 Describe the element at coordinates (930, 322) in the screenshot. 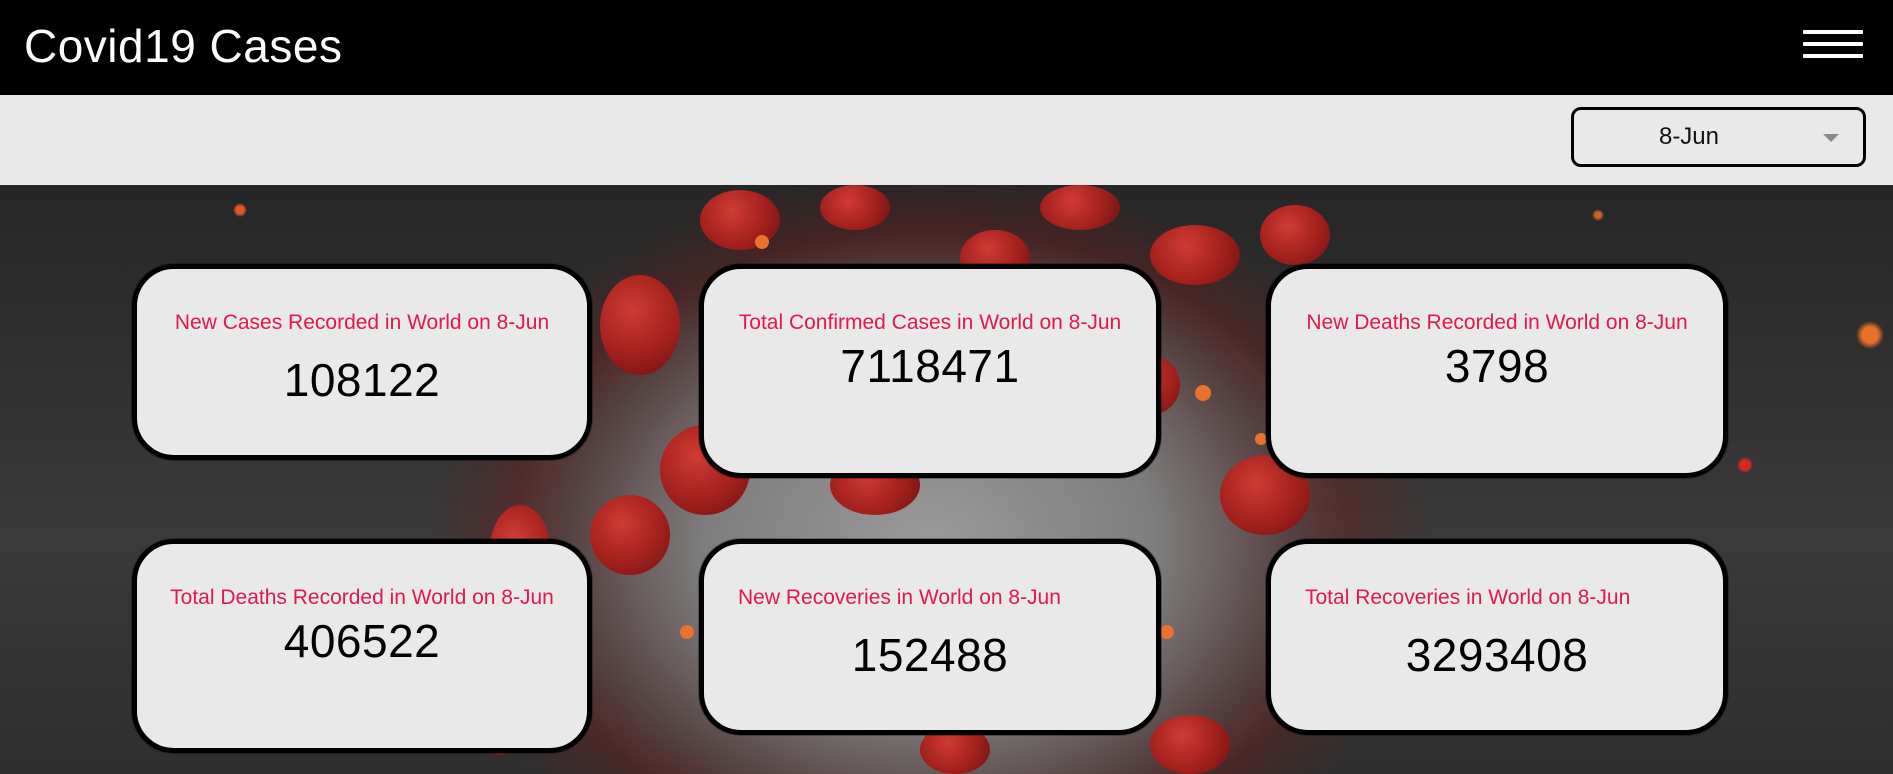

I see `stat-card-label: Total Confirmed Cases in World on 8-Jun` at that location.